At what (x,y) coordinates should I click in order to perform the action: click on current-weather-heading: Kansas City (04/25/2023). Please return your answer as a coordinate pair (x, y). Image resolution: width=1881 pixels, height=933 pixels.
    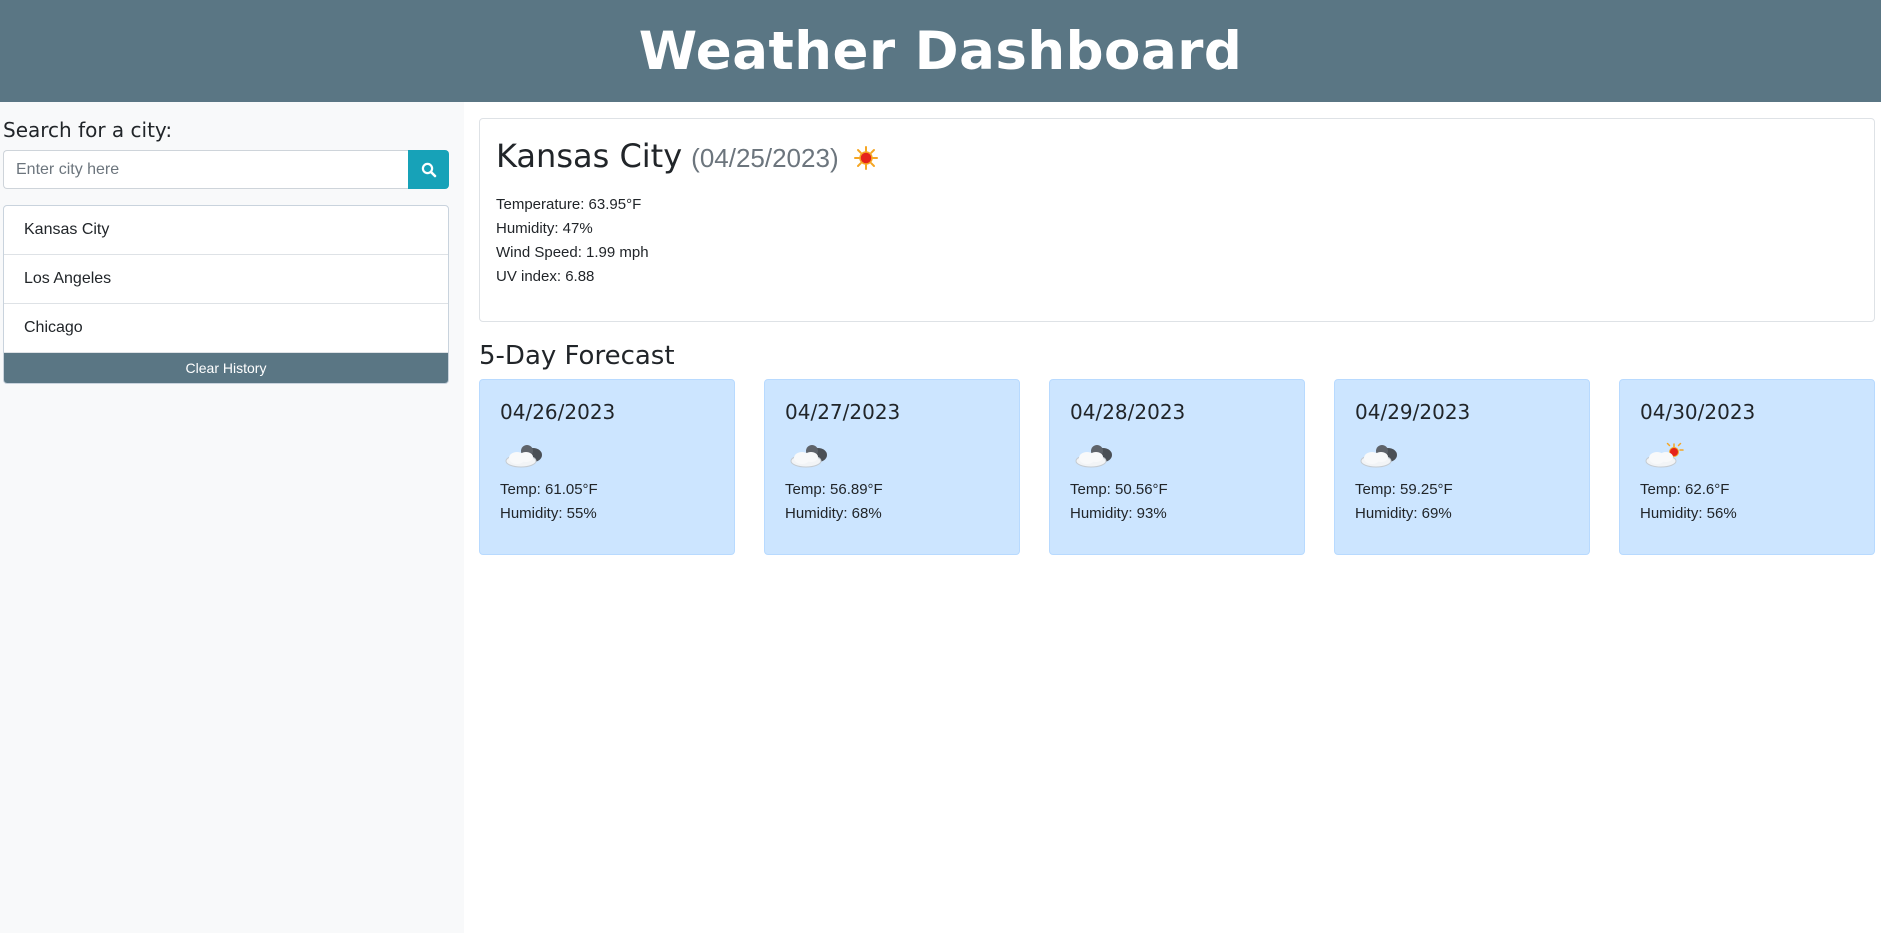
    Looking at the image, I should click on (1177, 156).